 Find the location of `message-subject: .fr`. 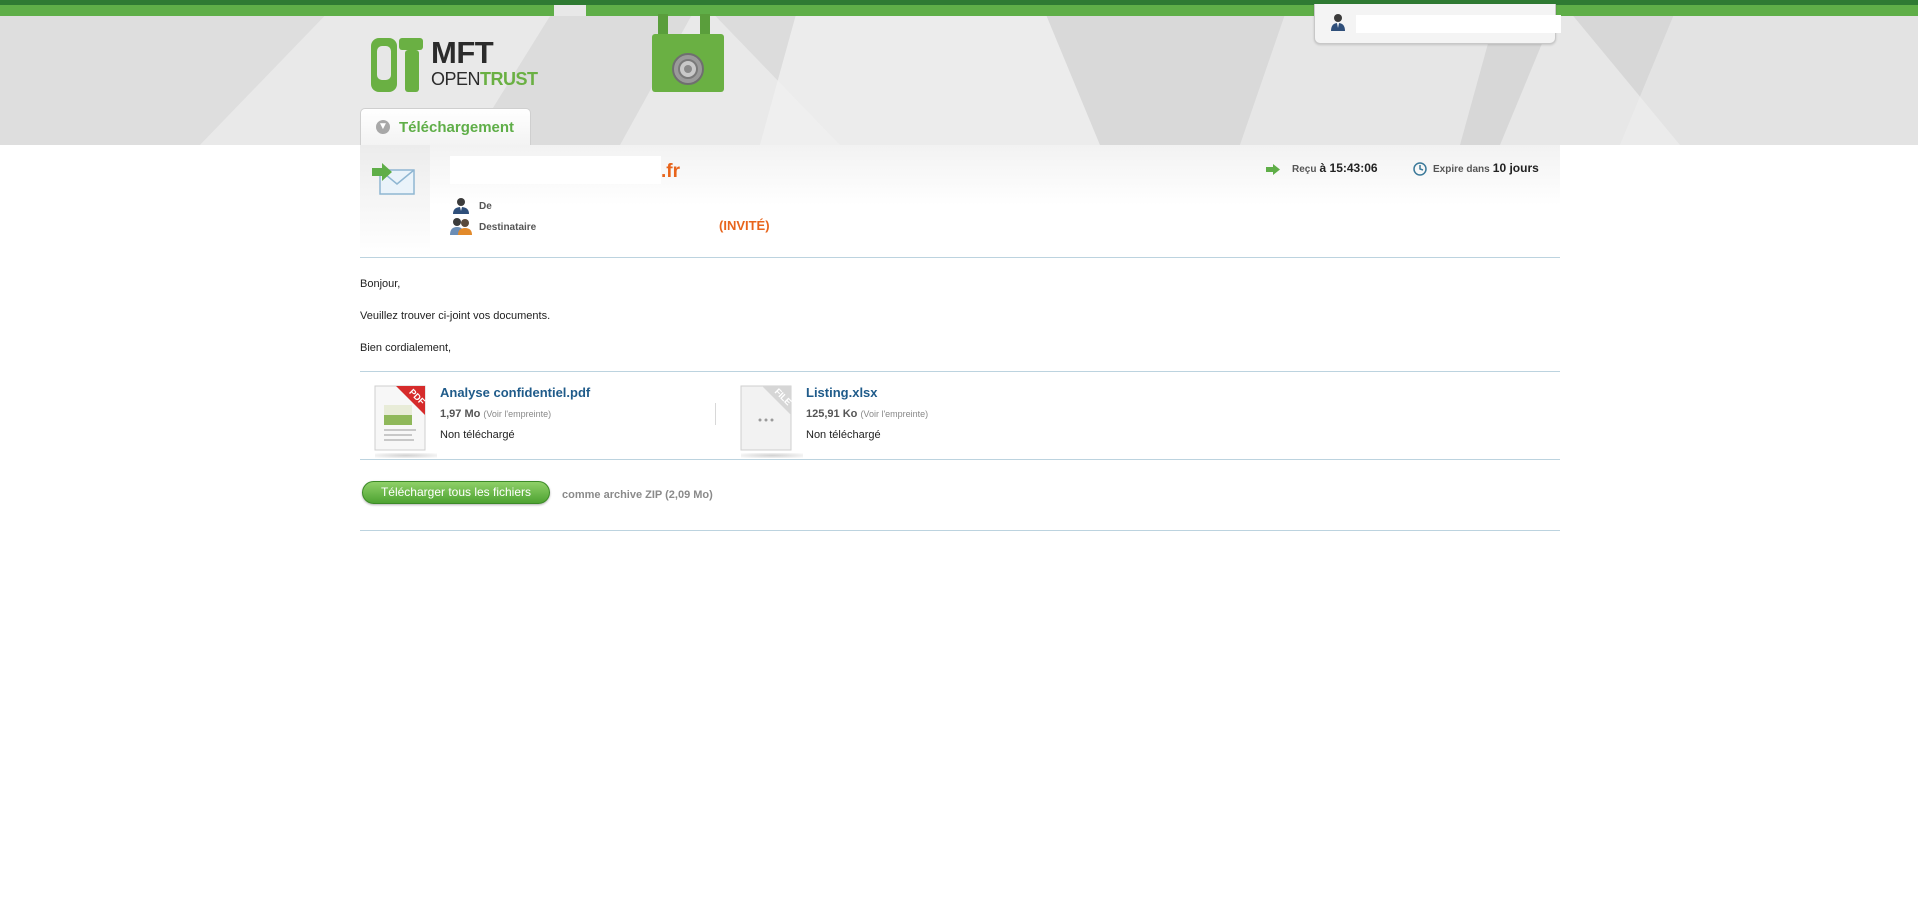

message-subject: .fr is located at coordinates (670, 171).